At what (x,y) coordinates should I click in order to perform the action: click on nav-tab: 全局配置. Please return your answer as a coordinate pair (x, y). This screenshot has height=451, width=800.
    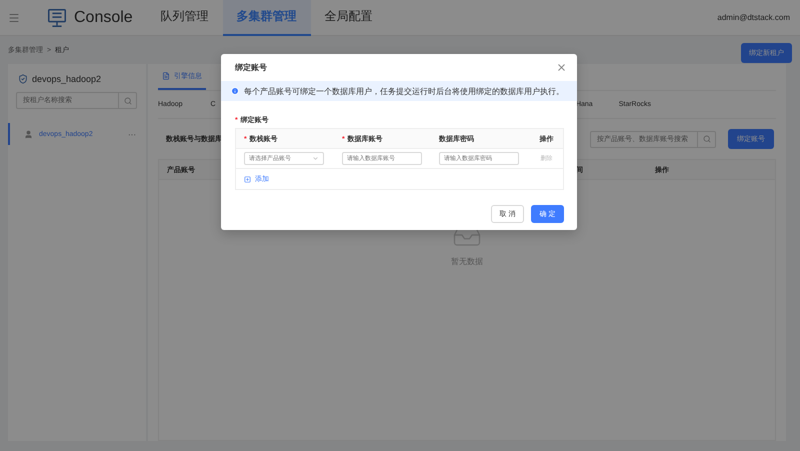
    Looking at the image, I should click on (348, 18).